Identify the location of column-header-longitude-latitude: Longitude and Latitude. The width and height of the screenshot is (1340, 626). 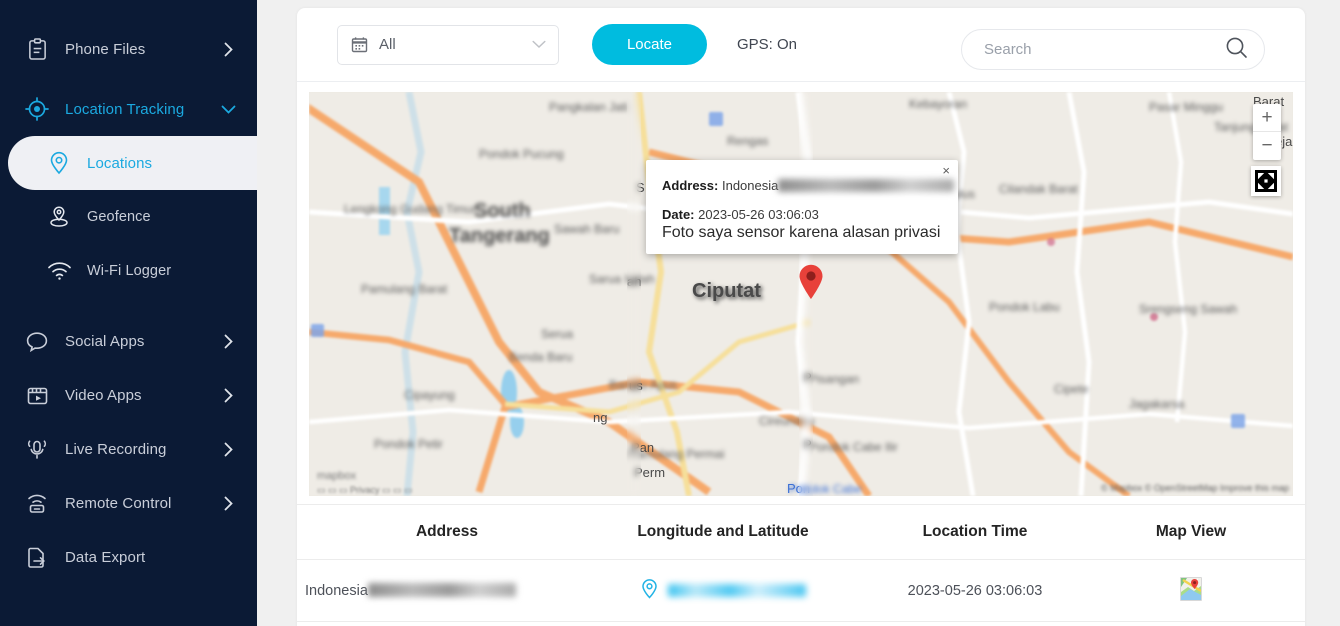
(723, 531).